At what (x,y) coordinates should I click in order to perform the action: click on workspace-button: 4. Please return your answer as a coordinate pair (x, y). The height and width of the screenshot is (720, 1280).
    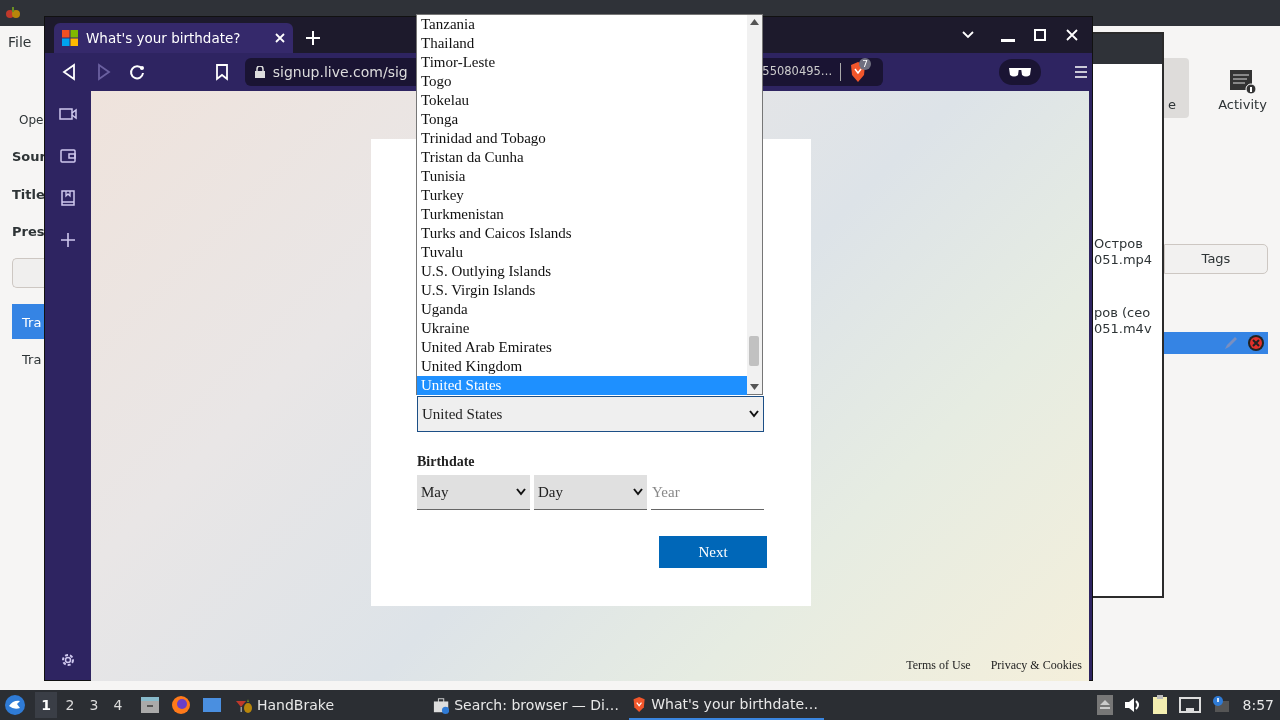
    Looking at the image, I should click on (118, 705).